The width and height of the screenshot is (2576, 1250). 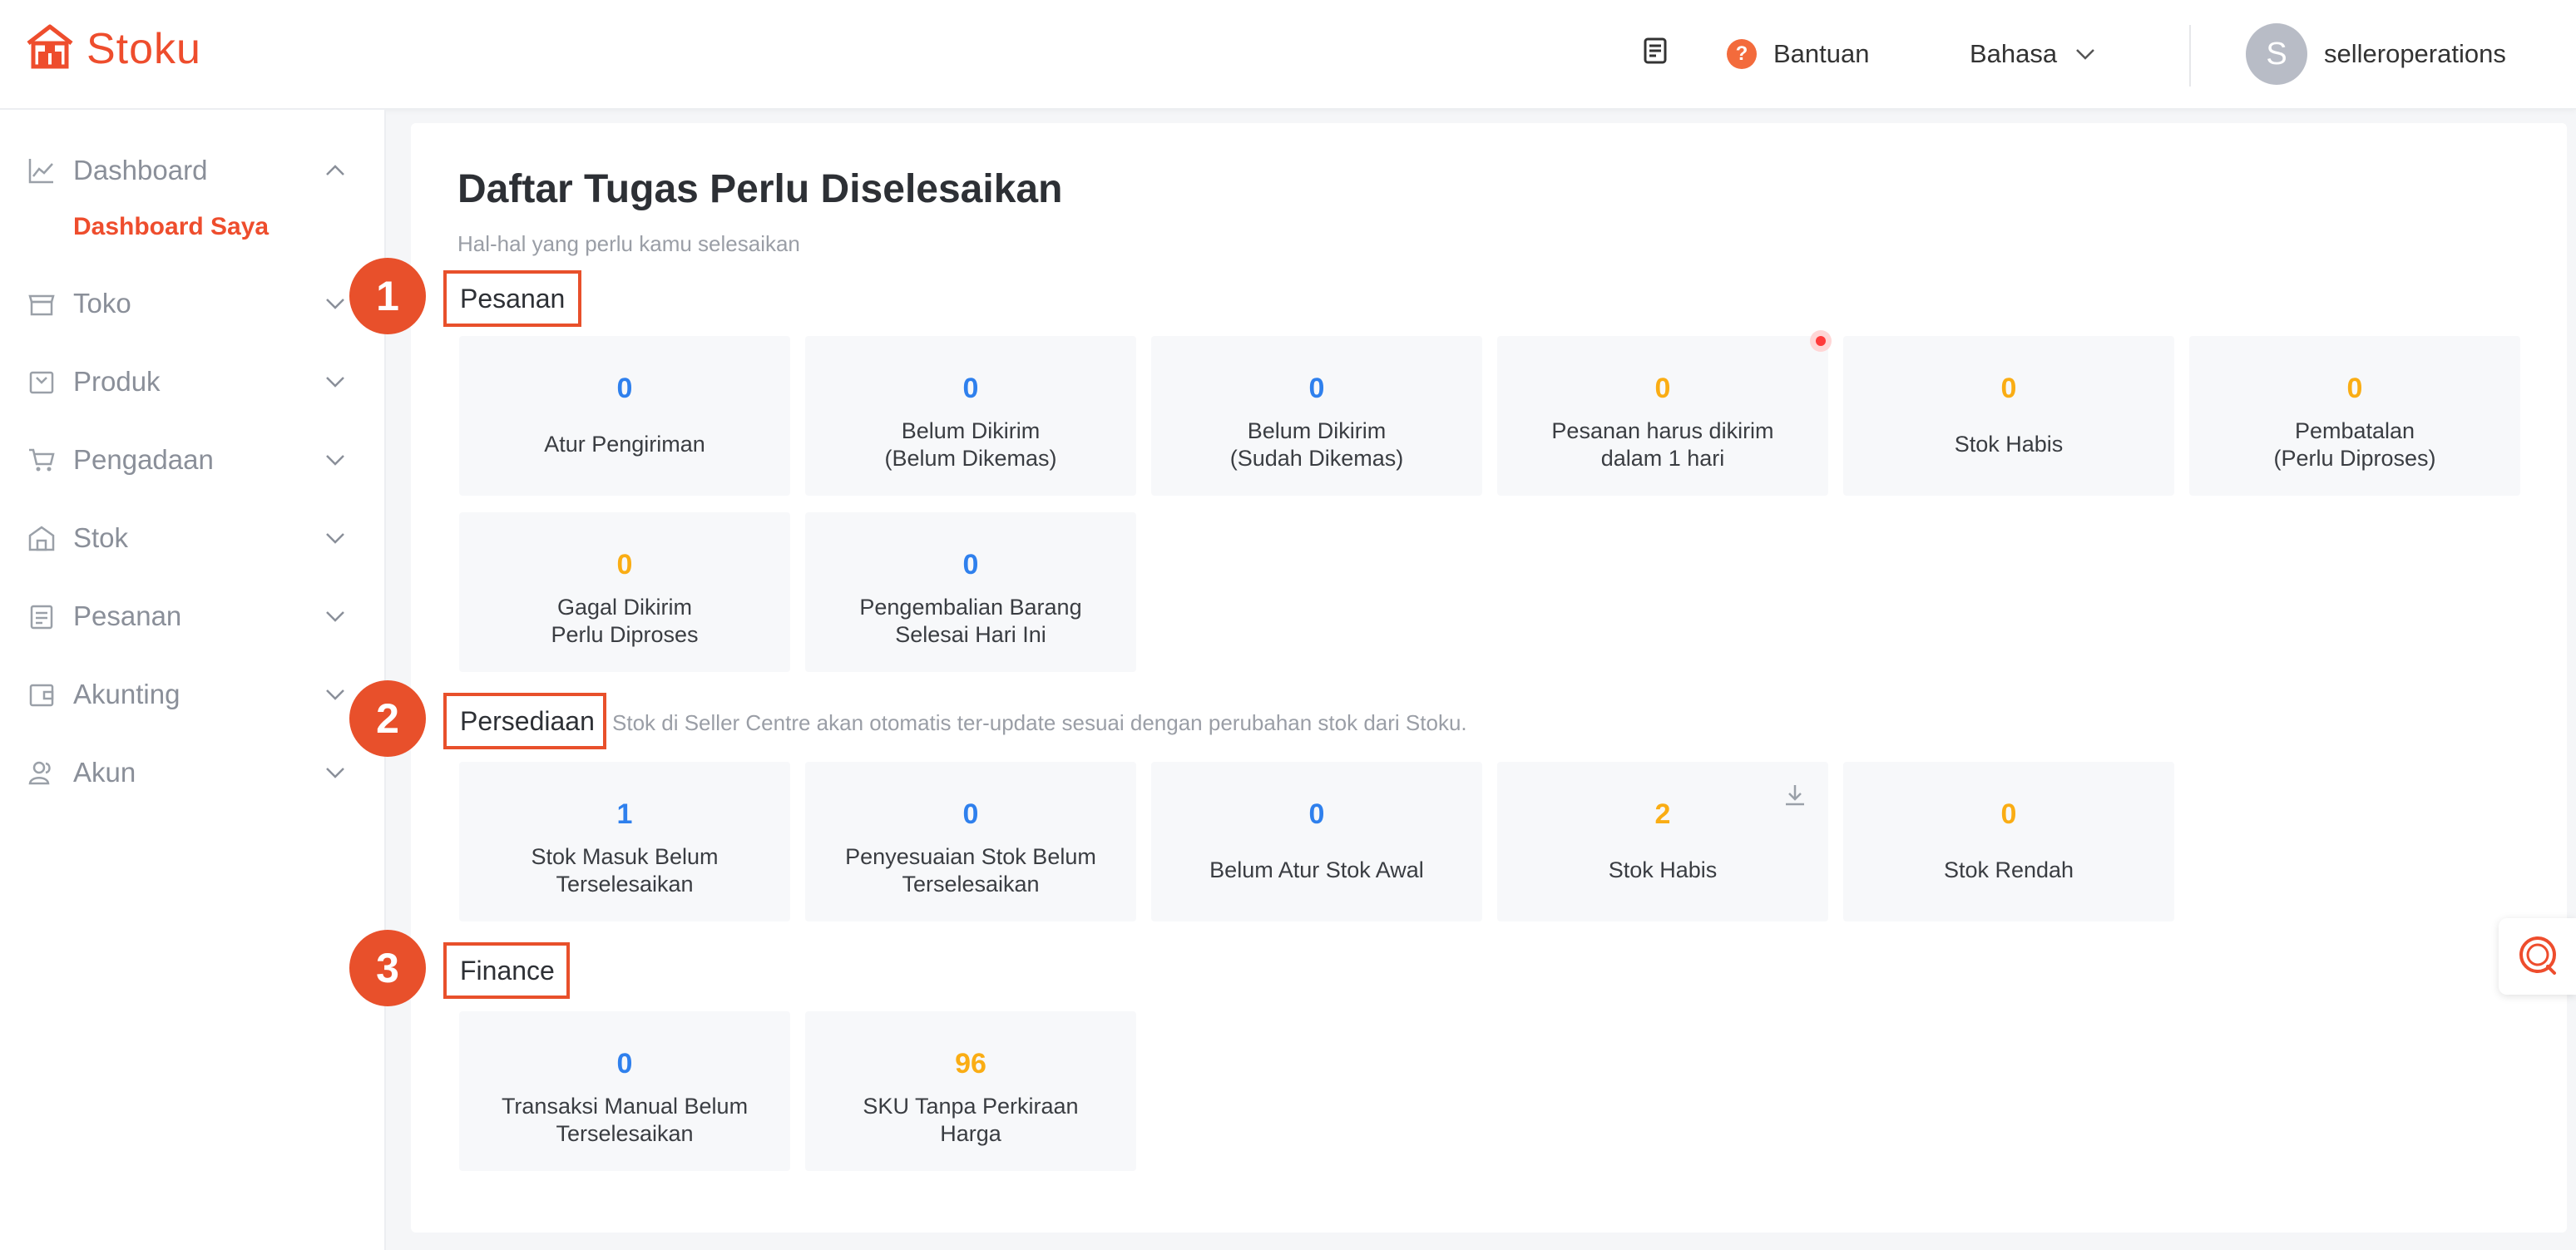 I want to click on sidebar-item-dashboard: Dashboard, so click(x=192, y=170).